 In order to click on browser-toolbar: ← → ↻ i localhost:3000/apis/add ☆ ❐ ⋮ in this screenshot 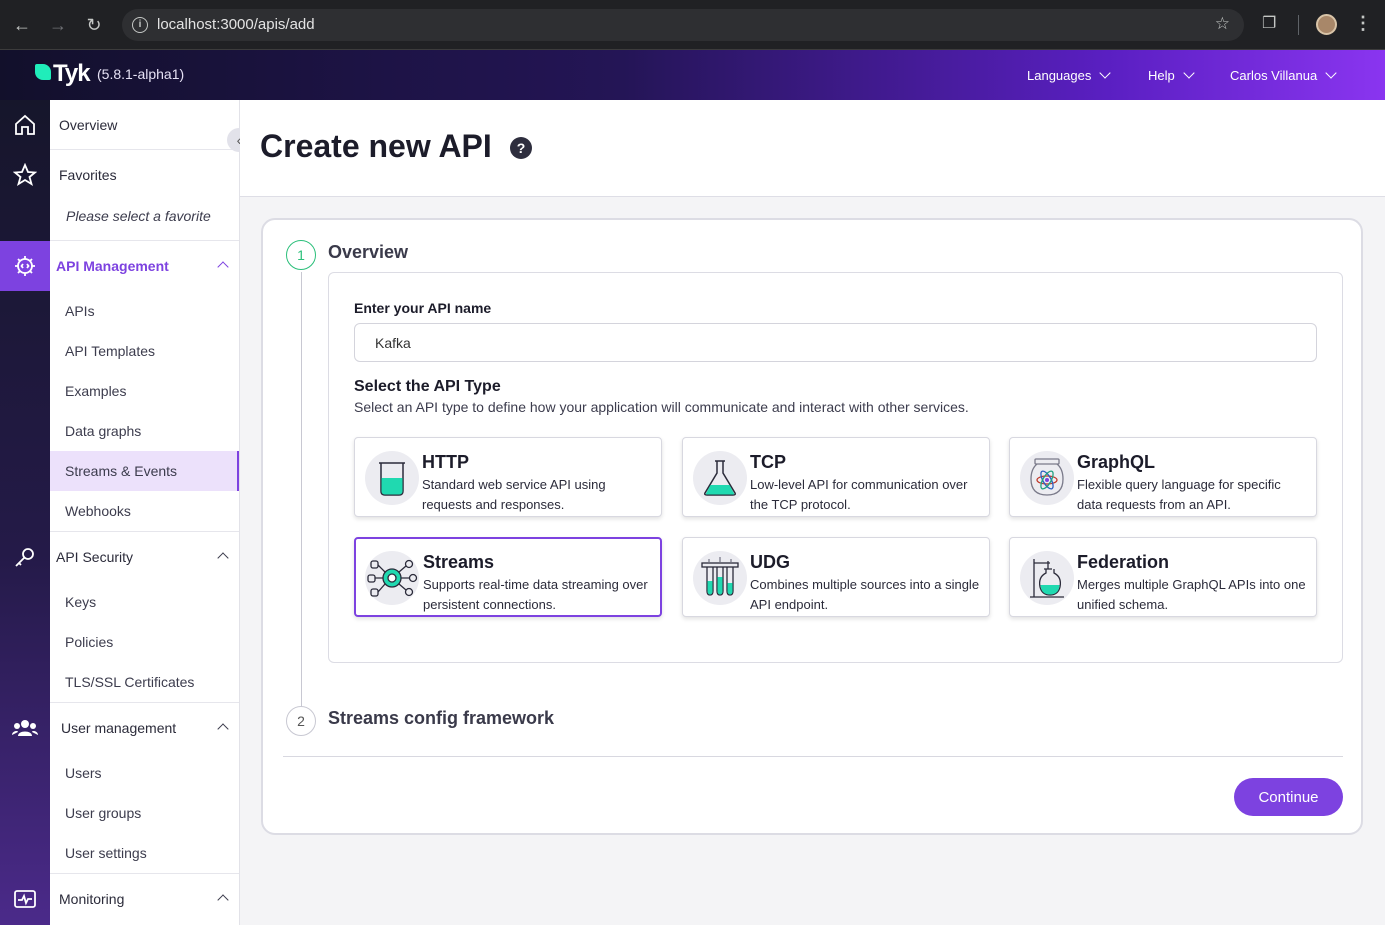, I will do `click(692, 25)`.